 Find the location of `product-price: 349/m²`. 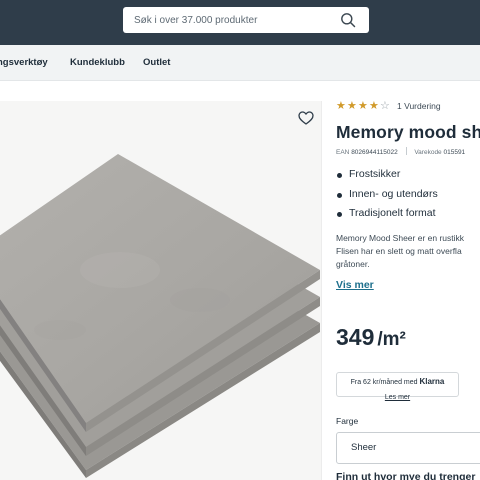

product-price: 349/m² is located at coordinates (371, 337).